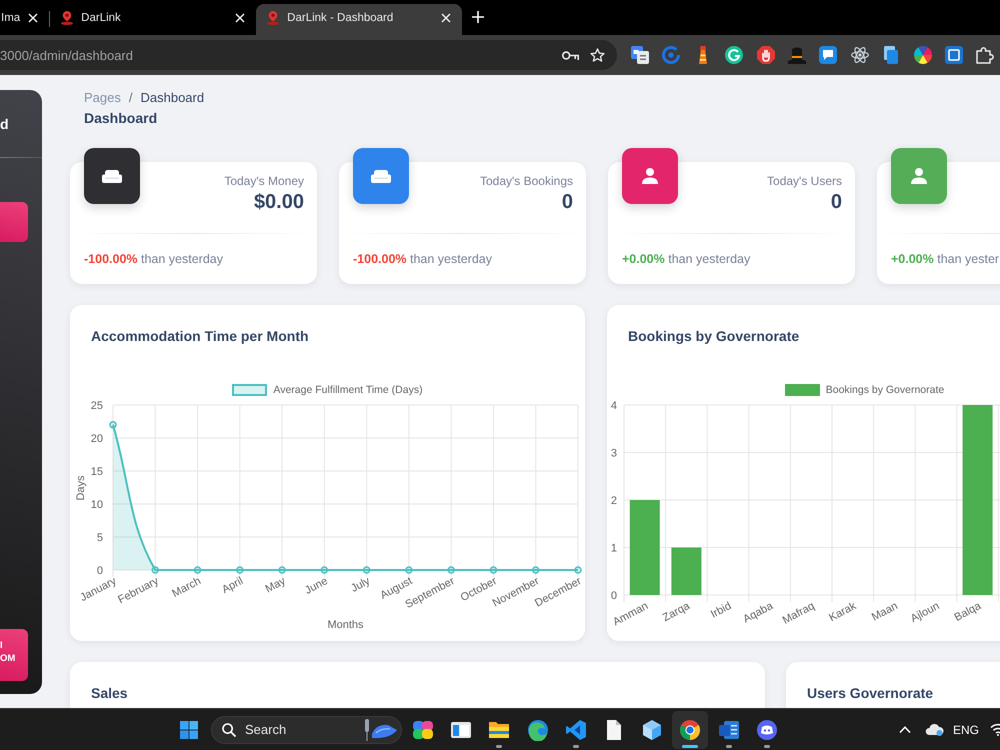 Image resolution: width=1000 pixels, height=750 pixels. What do you see at coordinates (4, 124) in the screenshot?
I see `sidebar-brand: d` at bounding box center [4, 124].